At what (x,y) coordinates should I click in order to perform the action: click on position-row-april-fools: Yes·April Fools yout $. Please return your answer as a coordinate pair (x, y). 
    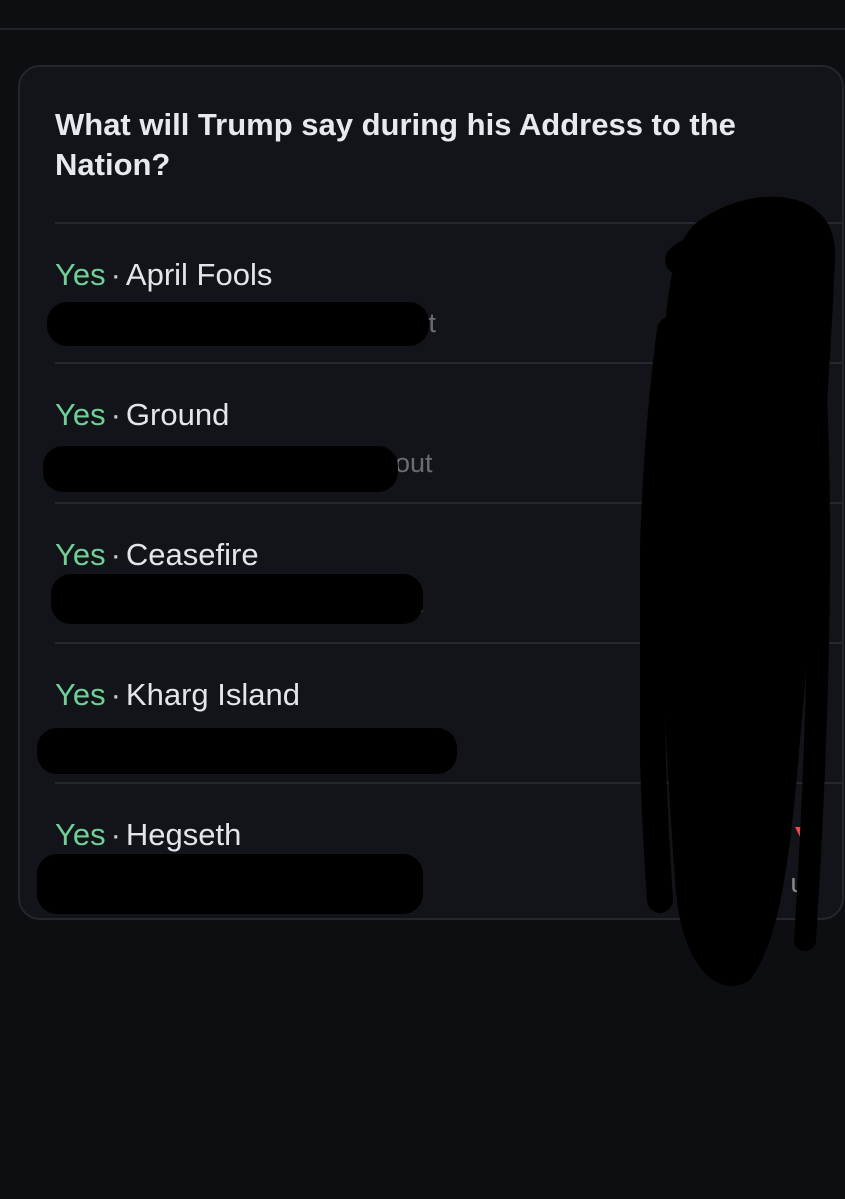
    Looking at the image, I should click on (444, 292).